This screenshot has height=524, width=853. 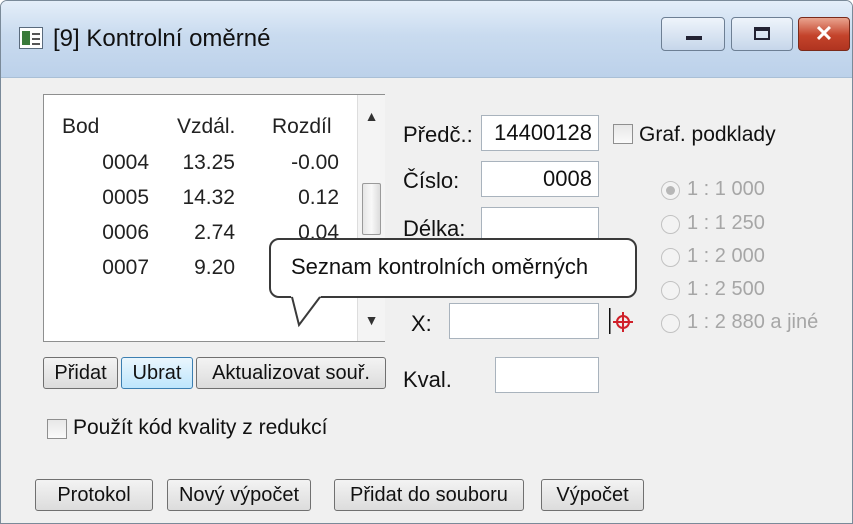 What do you see at coordinates (214, 267) in the screenshot?
I see `cell-vzdal: 9.20` at bounding box center [214, 267].